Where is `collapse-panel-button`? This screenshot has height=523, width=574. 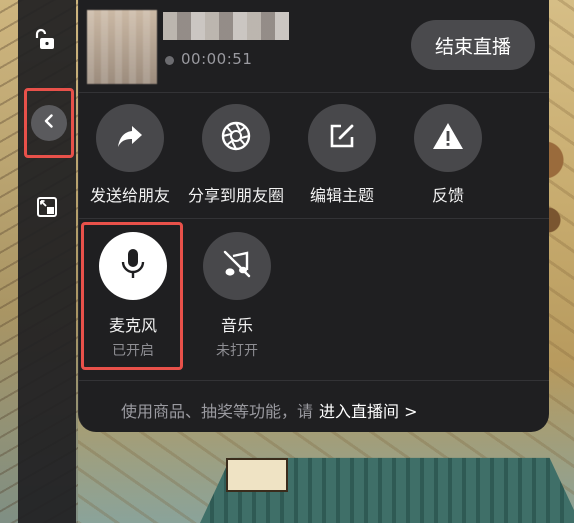
collapse-panel-button is located at coordinates (49, 123).